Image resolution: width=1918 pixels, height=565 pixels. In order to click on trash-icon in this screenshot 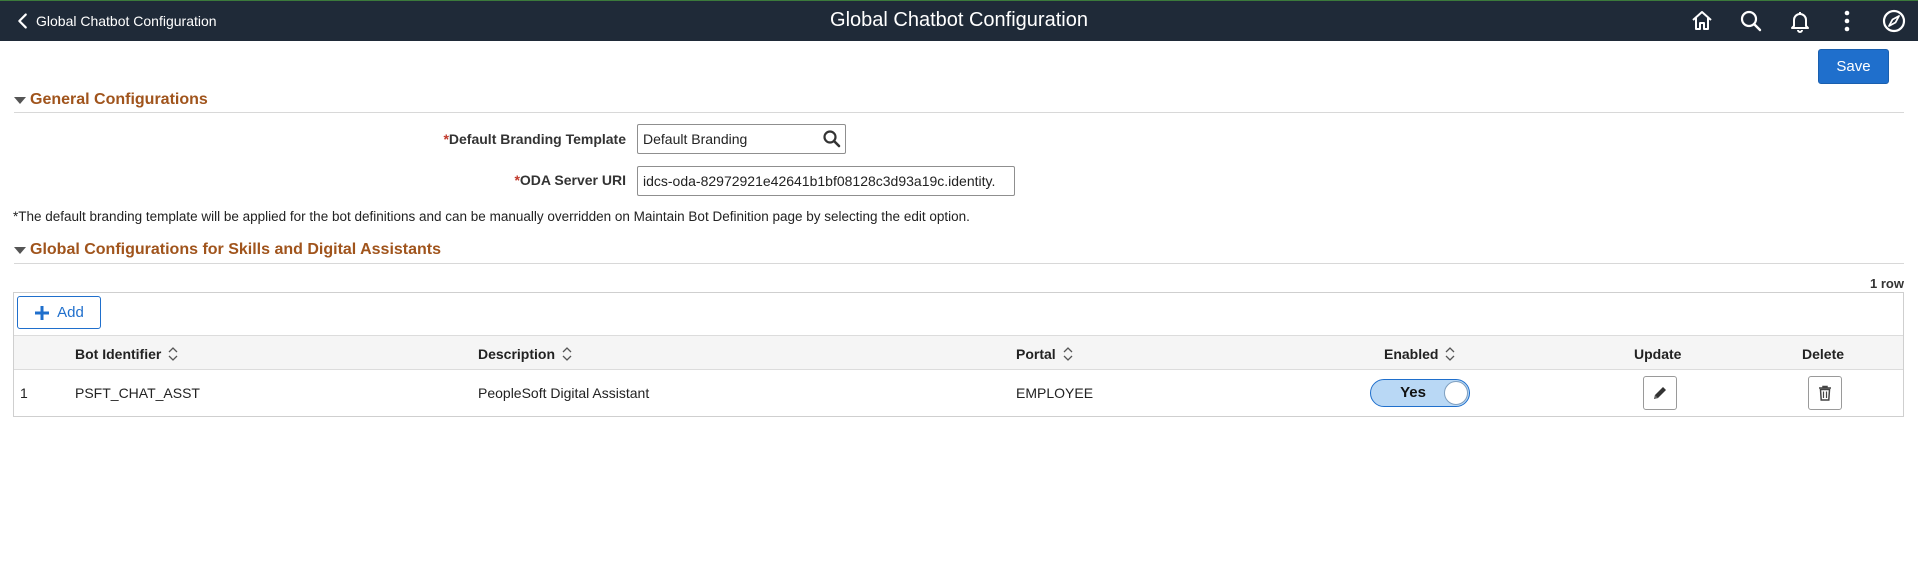, I will do `click(1825, 393)`.